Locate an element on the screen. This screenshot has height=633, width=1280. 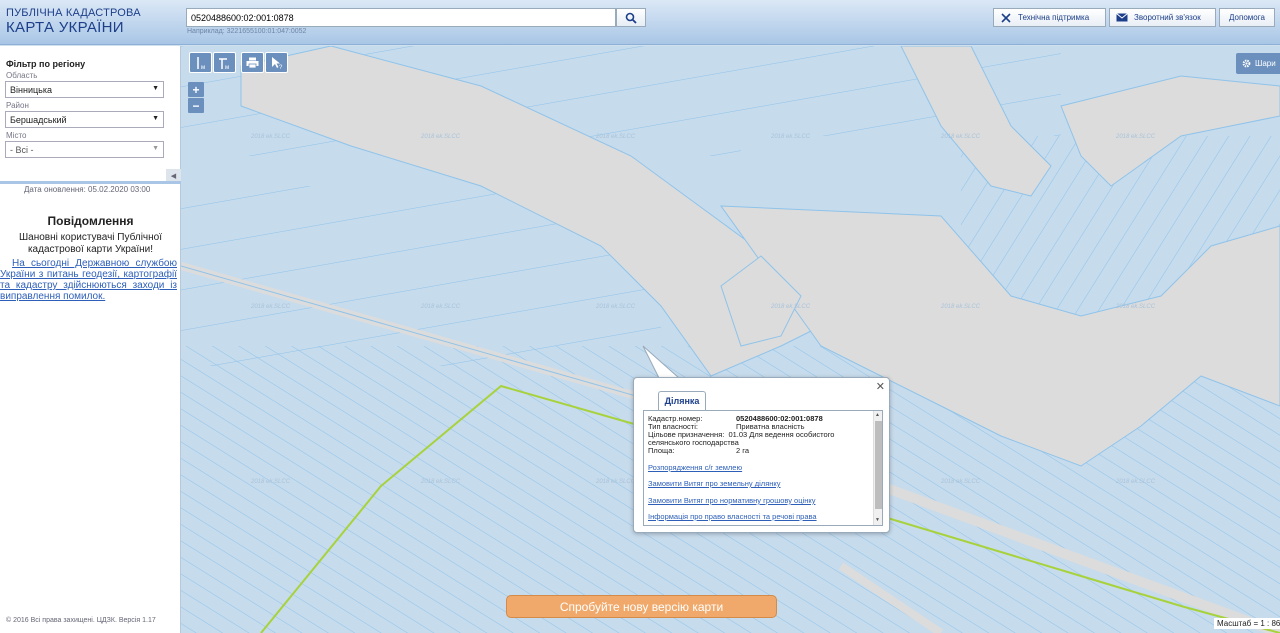
zoom-in-button: + is located at coordinates (196, 89).